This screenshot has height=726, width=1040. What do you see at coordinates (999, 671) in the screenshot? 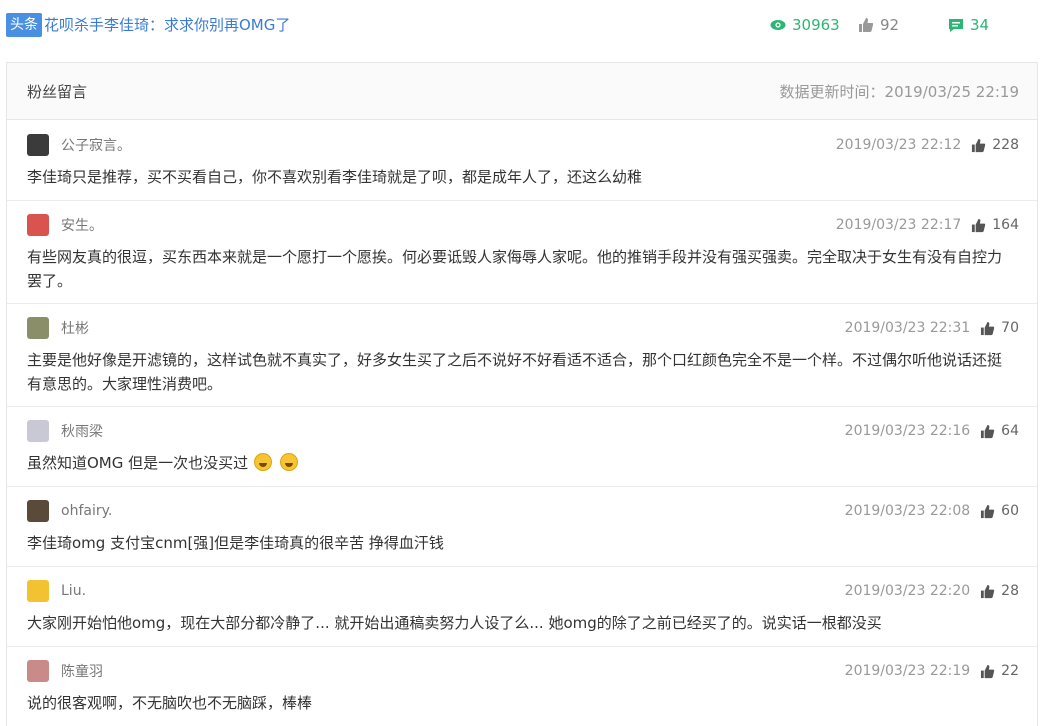
I see `comment-like-button: 22` at bounding box center [999, 671].